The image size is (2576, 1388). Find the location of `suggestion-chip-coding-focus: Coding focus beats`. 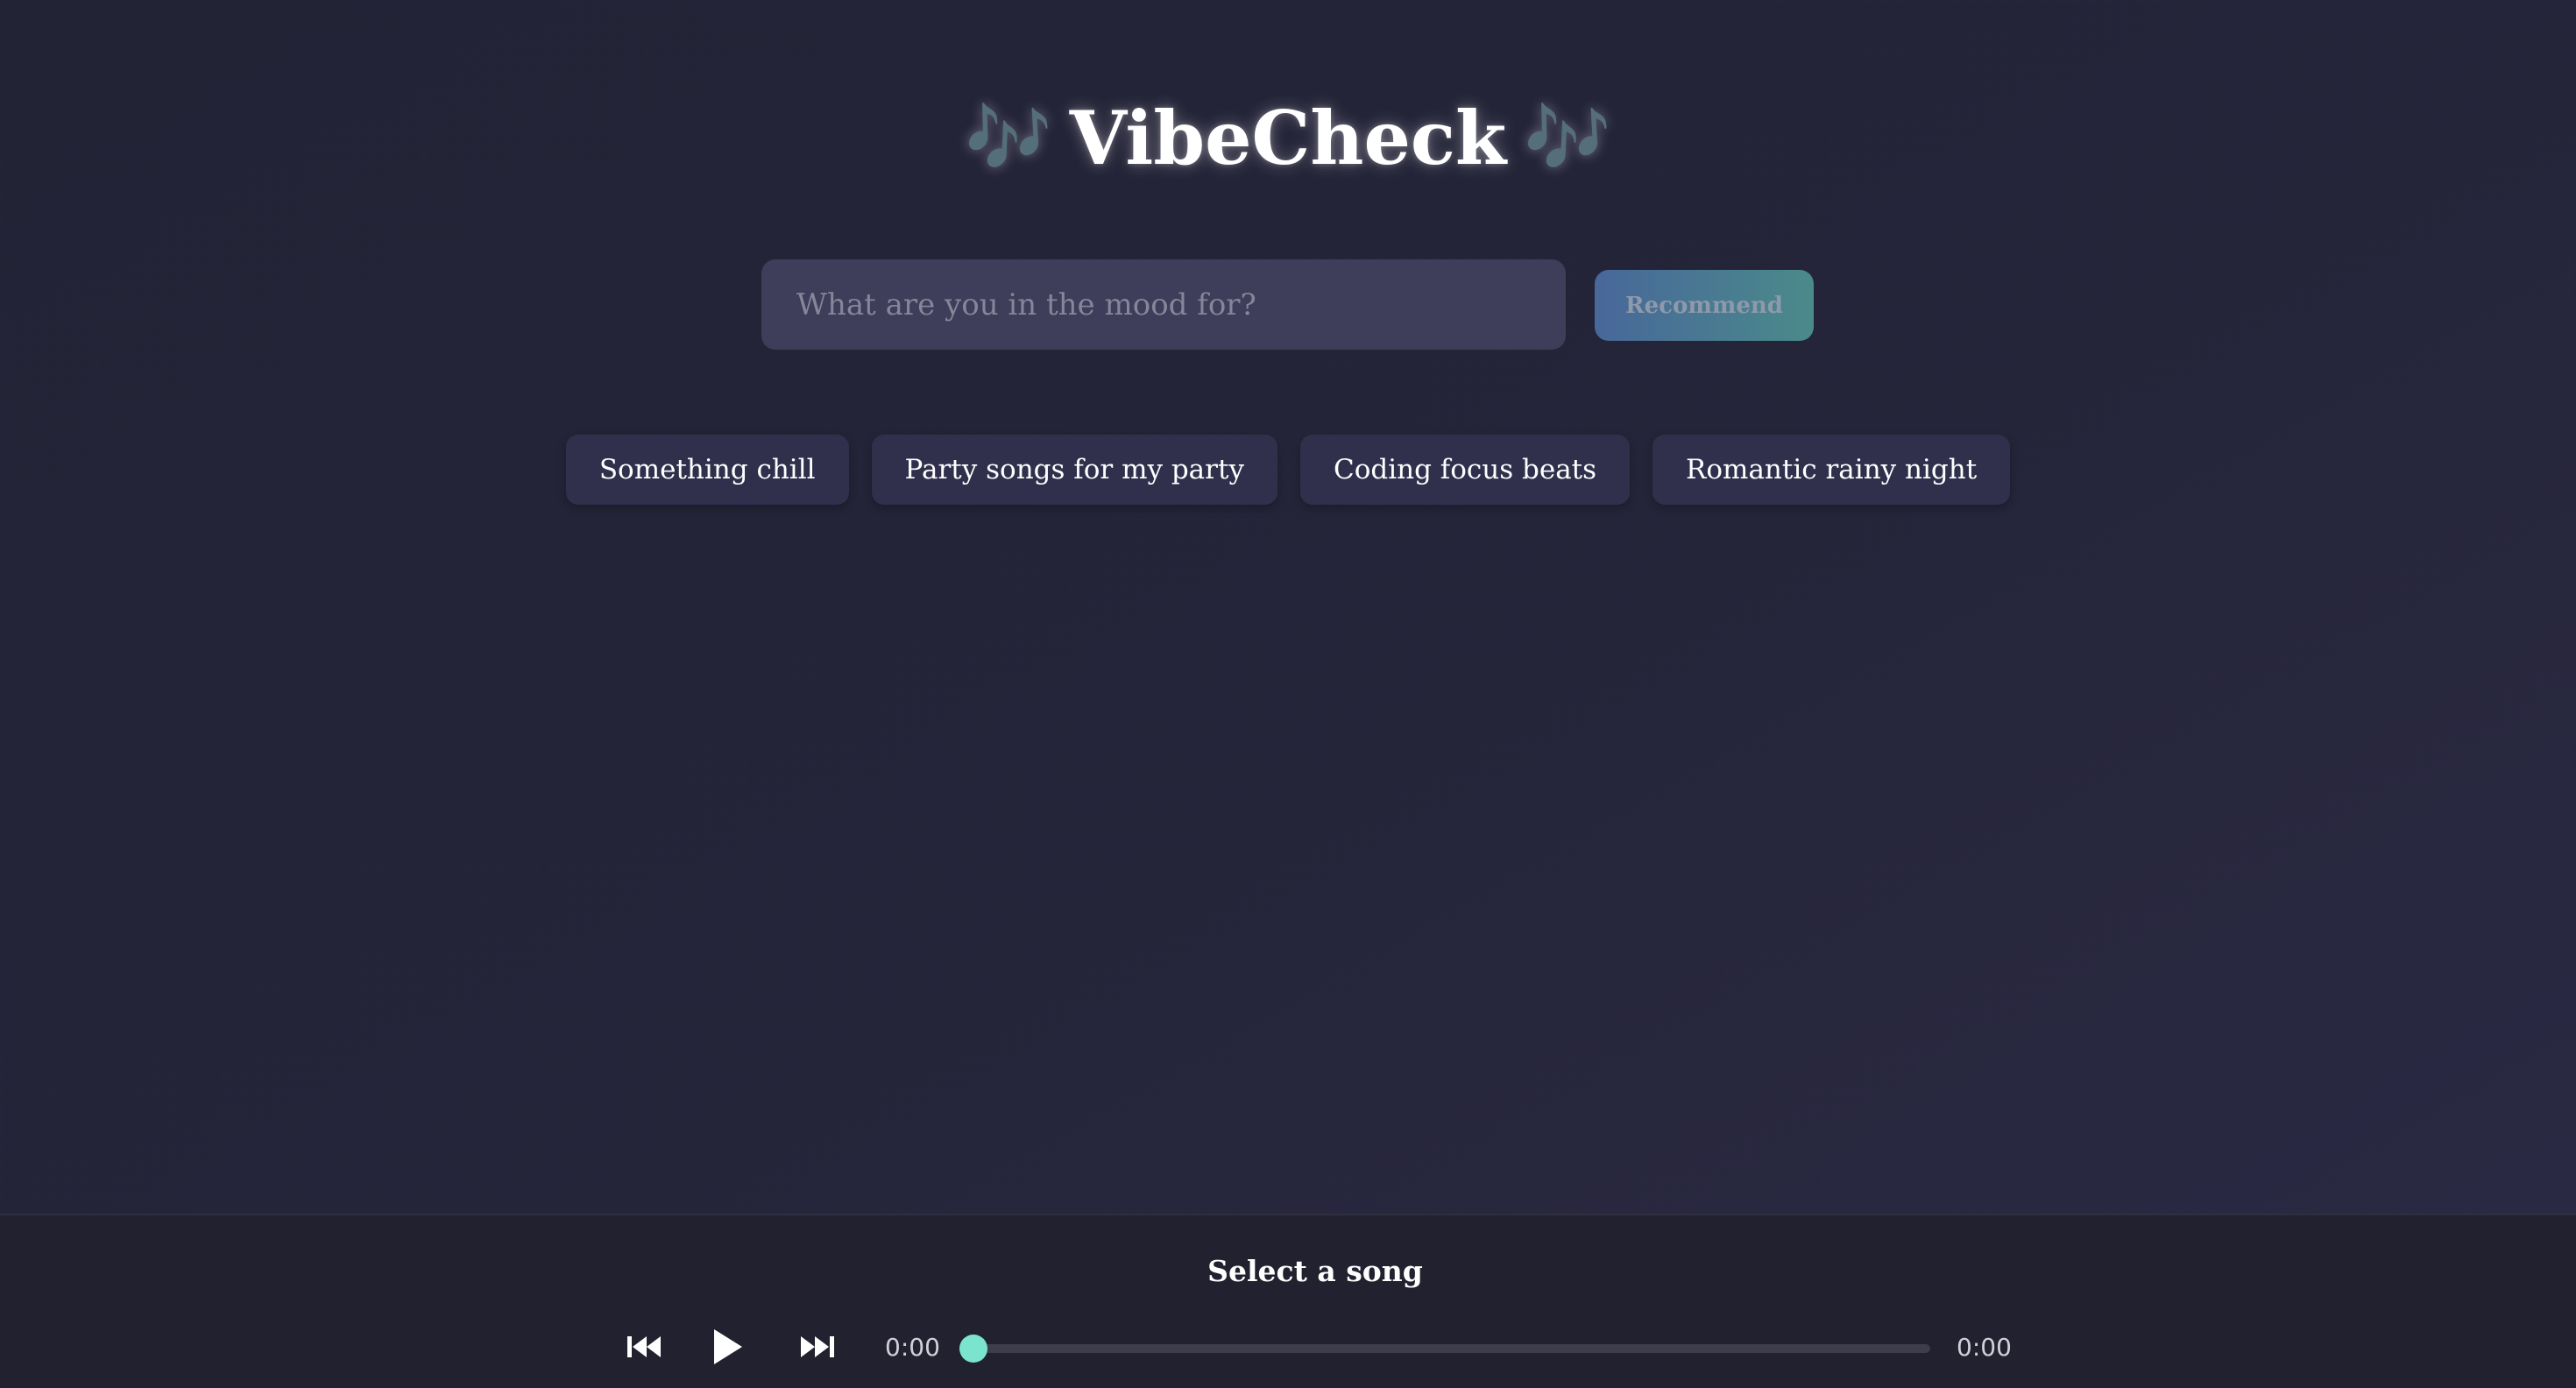

suggestion-chip-coding-focus: Coding focus beats is located at coordinates (1465, 470).